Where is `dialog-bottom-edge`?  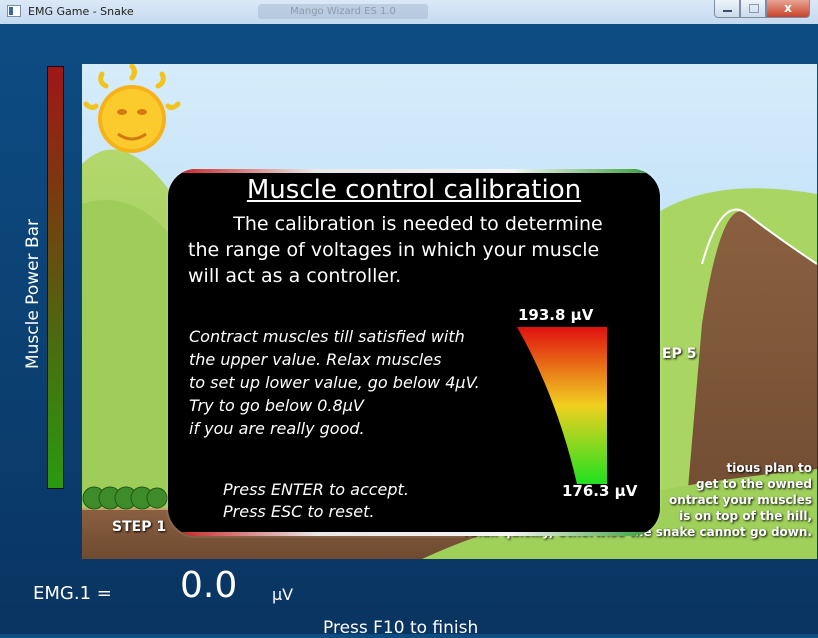 dialog-bottom-edge is located at coordinates (414, 534).